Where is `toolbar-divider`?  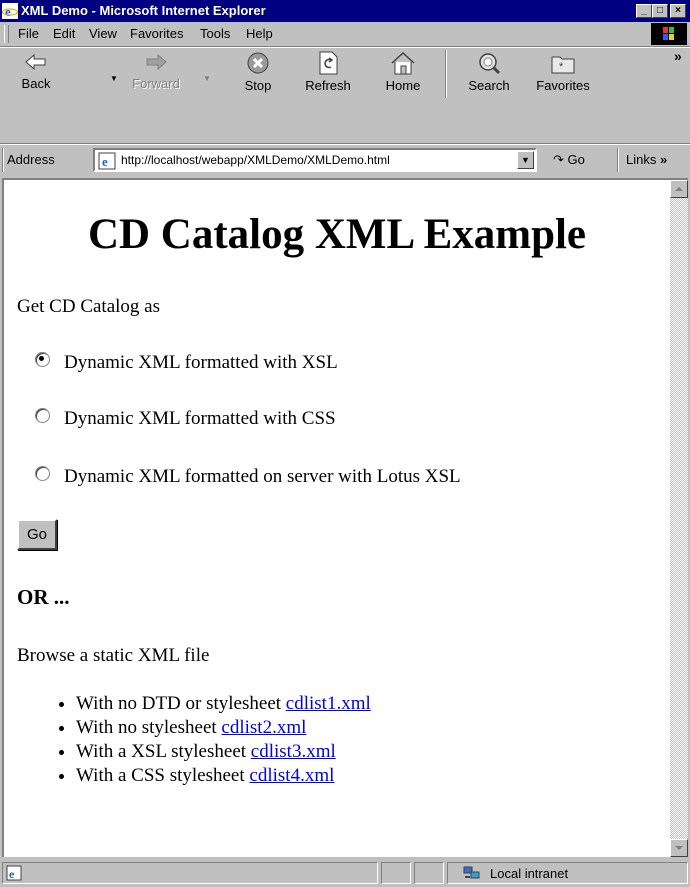
toolbar-divider is located at coordinates (446, 74).